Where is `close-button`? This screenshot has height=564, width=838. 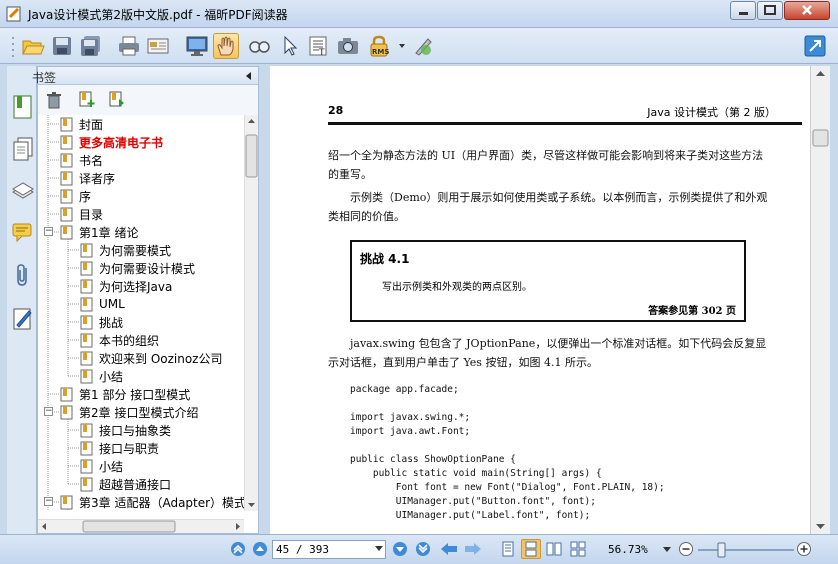
close-button is located at coordinates (807, 10).